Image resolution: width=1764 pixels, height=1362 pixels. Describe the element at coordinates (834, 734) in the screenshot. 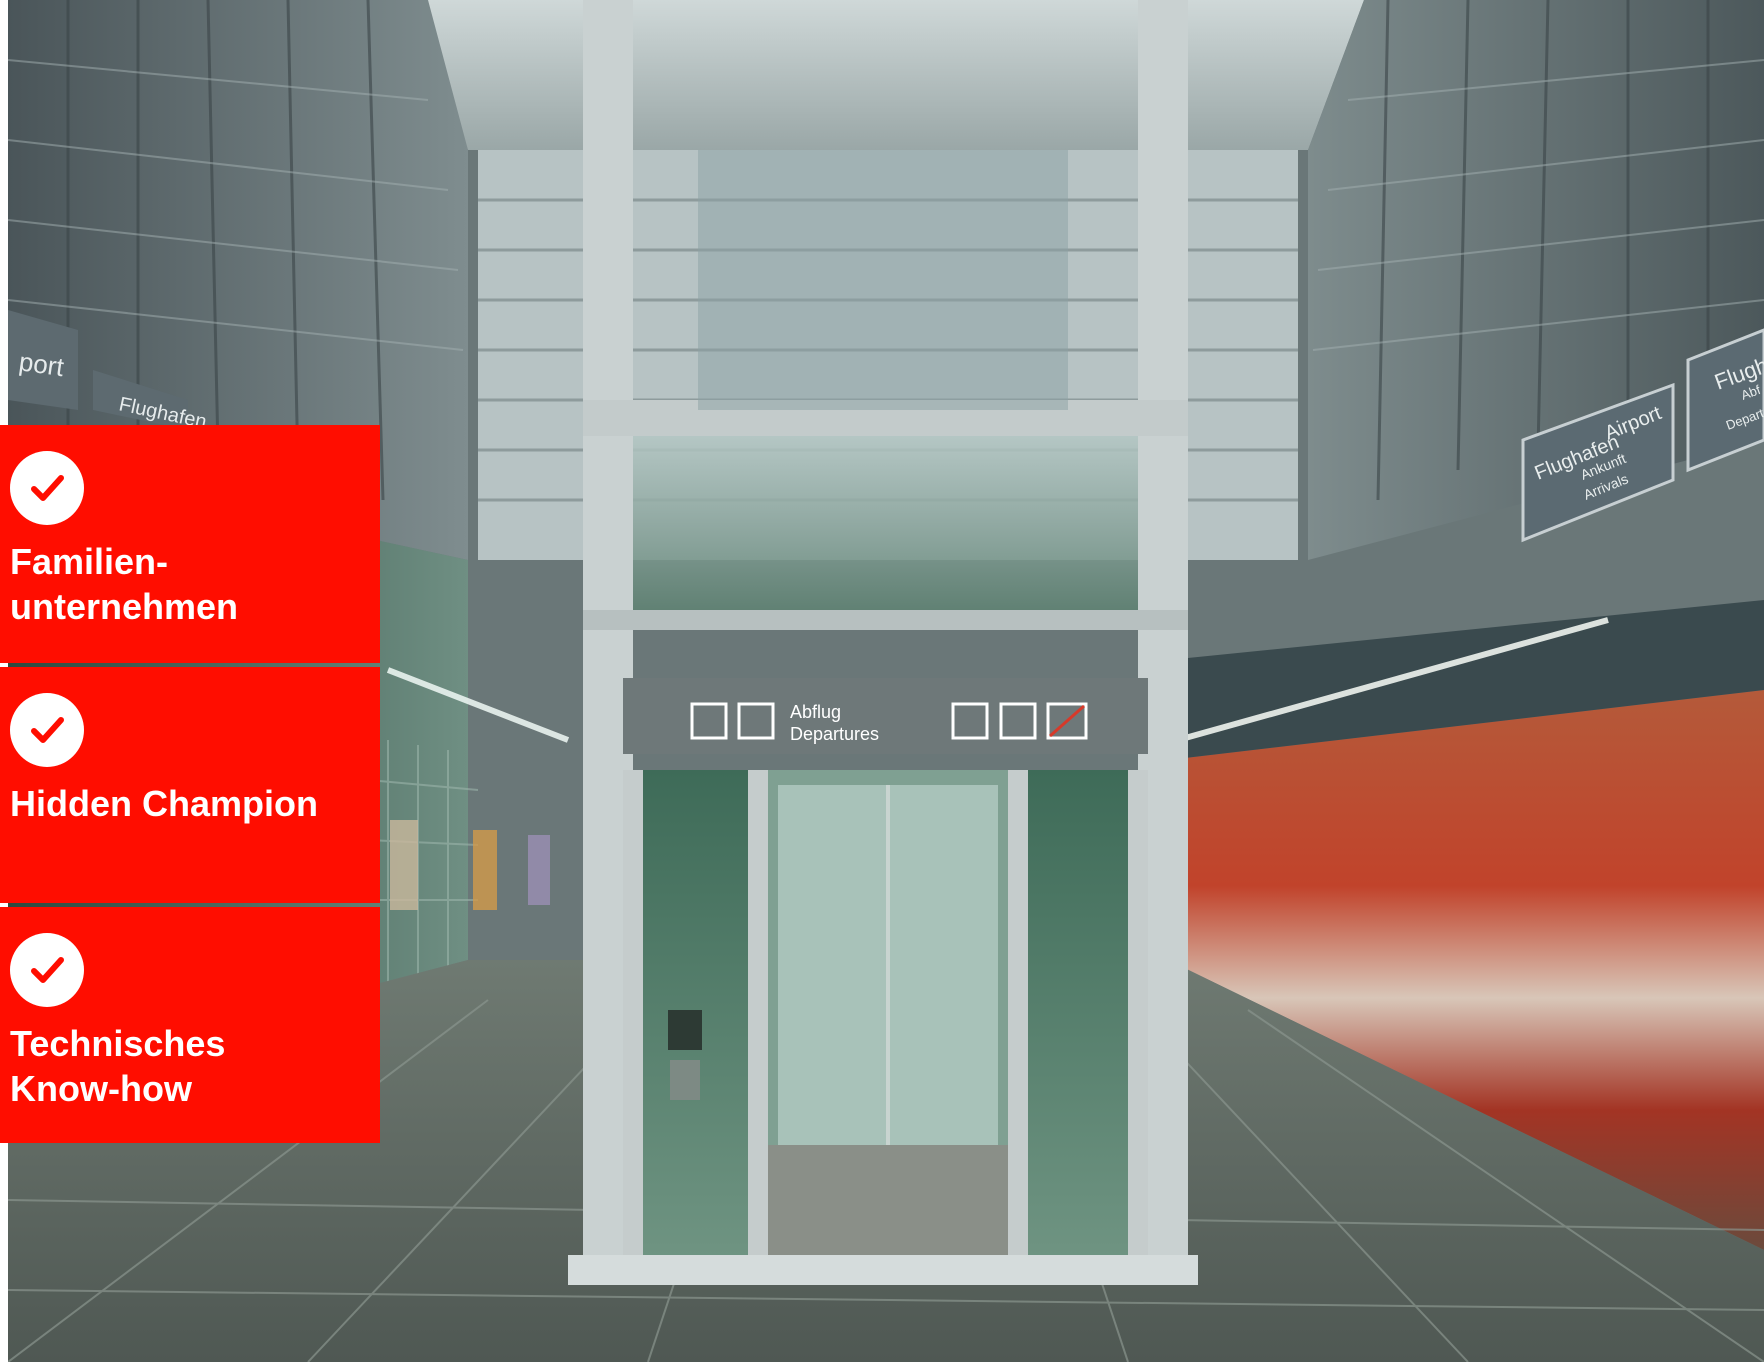

I see `elevator-sign-departures: Departures` at that location.